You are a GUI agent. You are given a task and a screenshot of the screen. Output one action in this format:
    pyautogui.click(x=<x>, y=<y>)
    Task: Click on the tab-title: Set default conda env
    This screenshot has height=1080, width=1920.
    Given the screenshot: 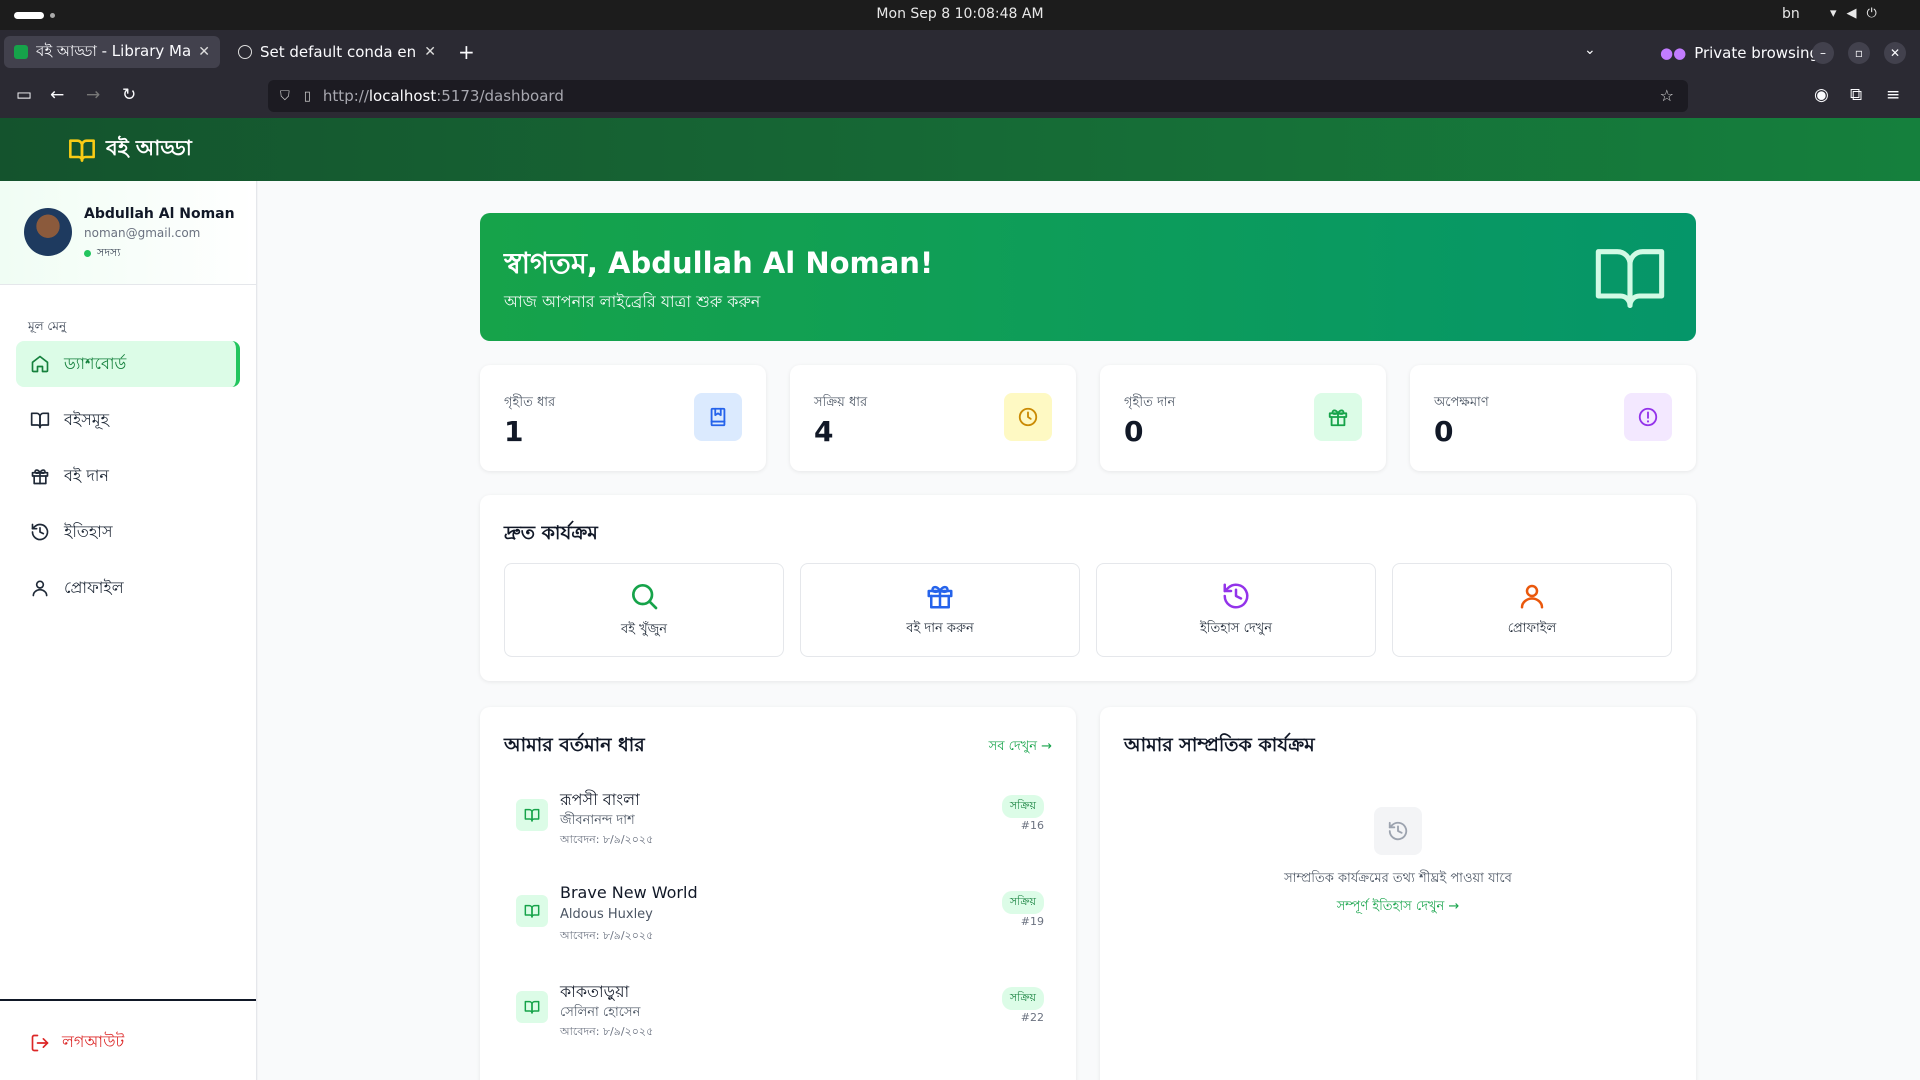 What is the action you would take?
    pyautogui.click(x=338, y=52)
    